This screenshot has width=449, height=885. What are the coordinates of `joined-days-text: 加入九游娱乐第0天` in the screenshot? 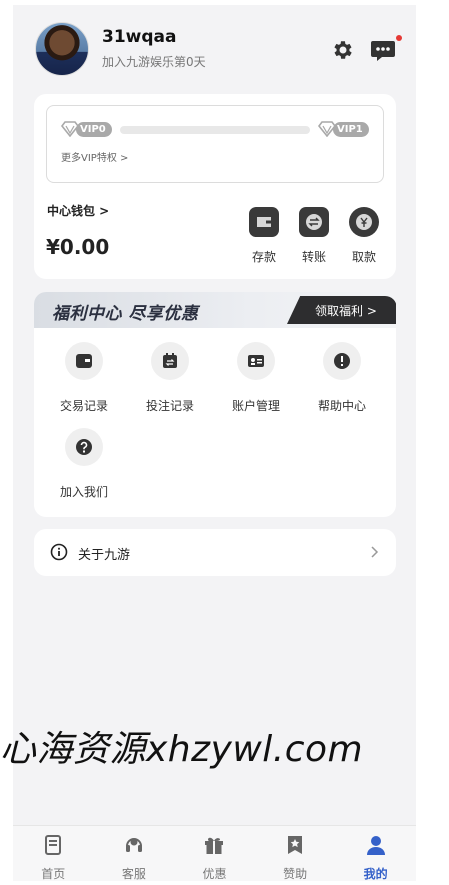 It's located at (154, 62).